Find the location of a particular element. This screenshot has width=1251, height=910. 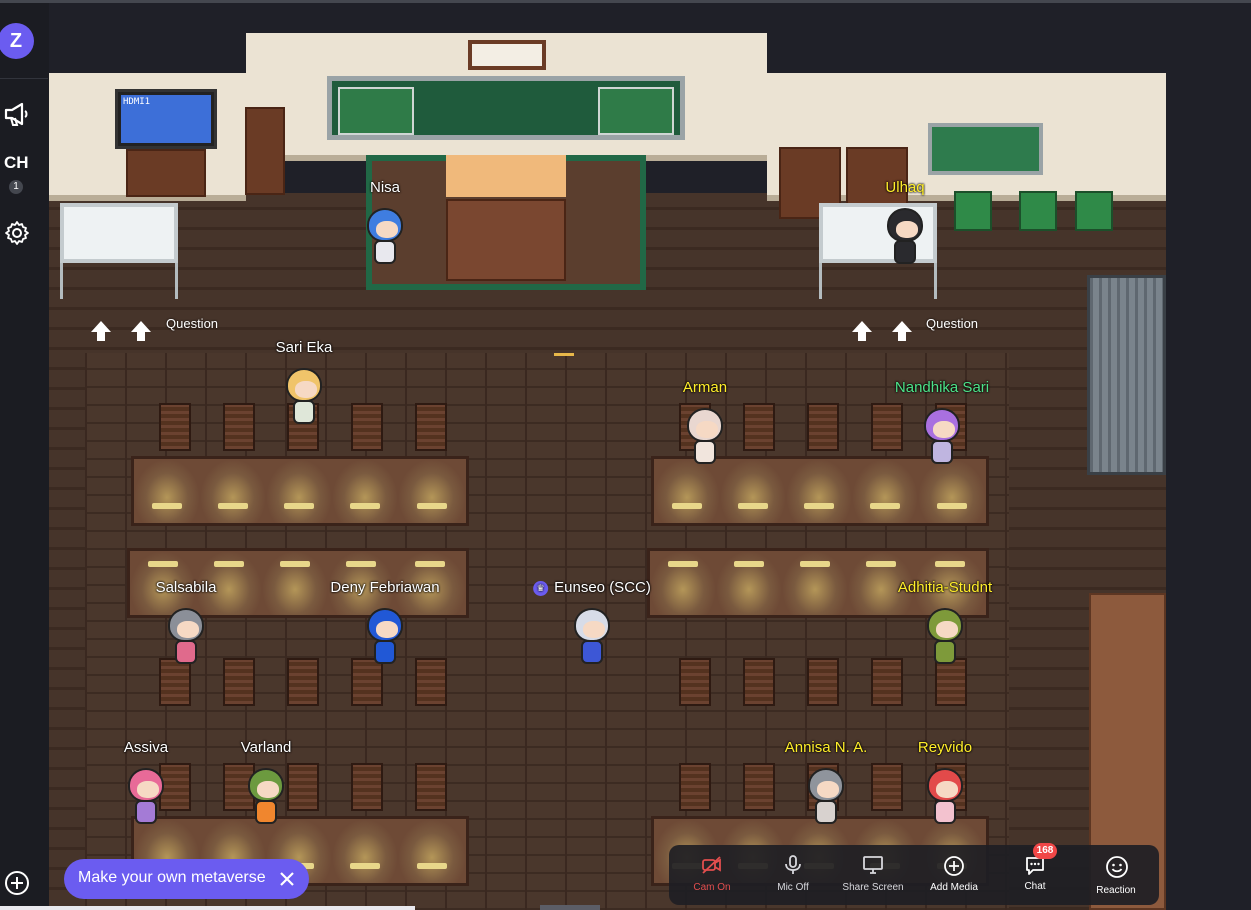

player-name: ♛ Eunseo (SCC) is located at coordinates (592, 587).